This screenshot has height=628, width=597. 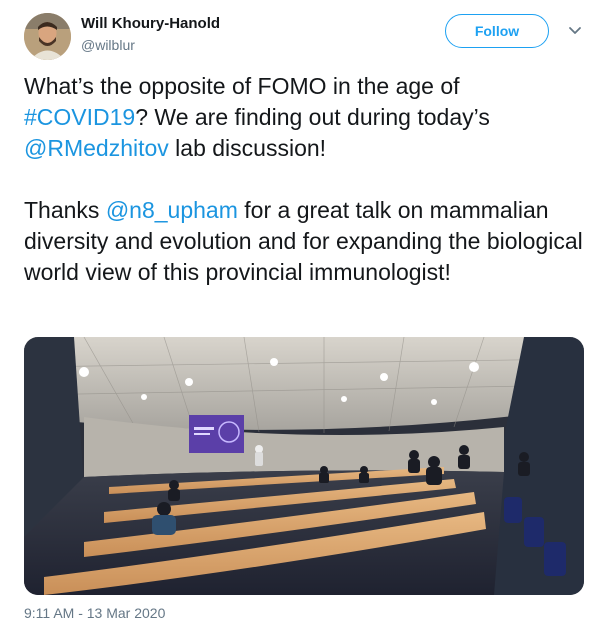 What do you see at coordinates (312, 117) in the screenshot?
I see `tweet-text-segment: ? We are finding out during today’s` at bounding box center [312, 117].